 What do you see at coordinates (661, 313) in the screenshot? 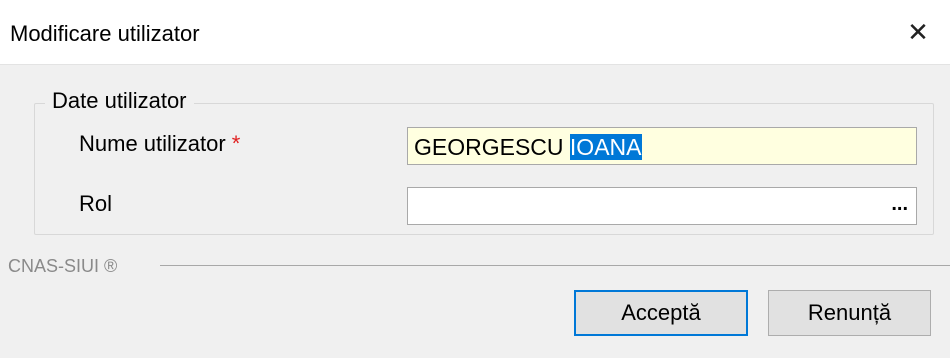
I see `accept-button: Acceptă` at bounding box center [661, 313].